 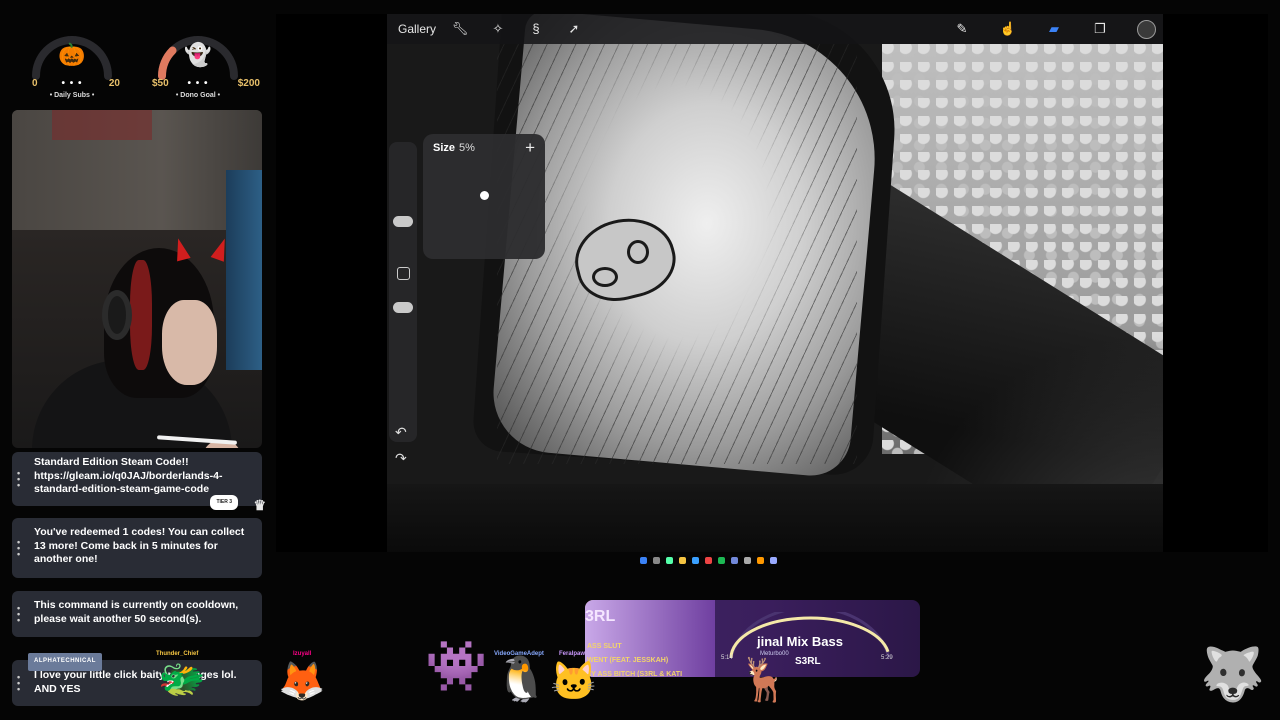 I want to click on dono-min: $50, so click(x=160, y=83).